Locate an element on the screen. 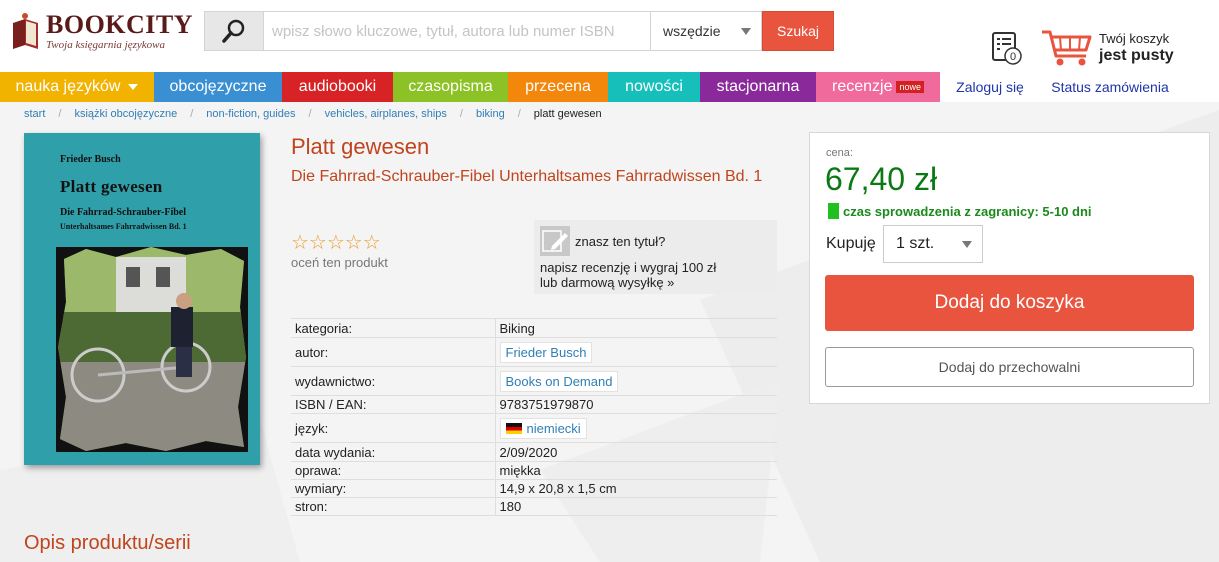  search-icon is located at coordinates (234, 31).